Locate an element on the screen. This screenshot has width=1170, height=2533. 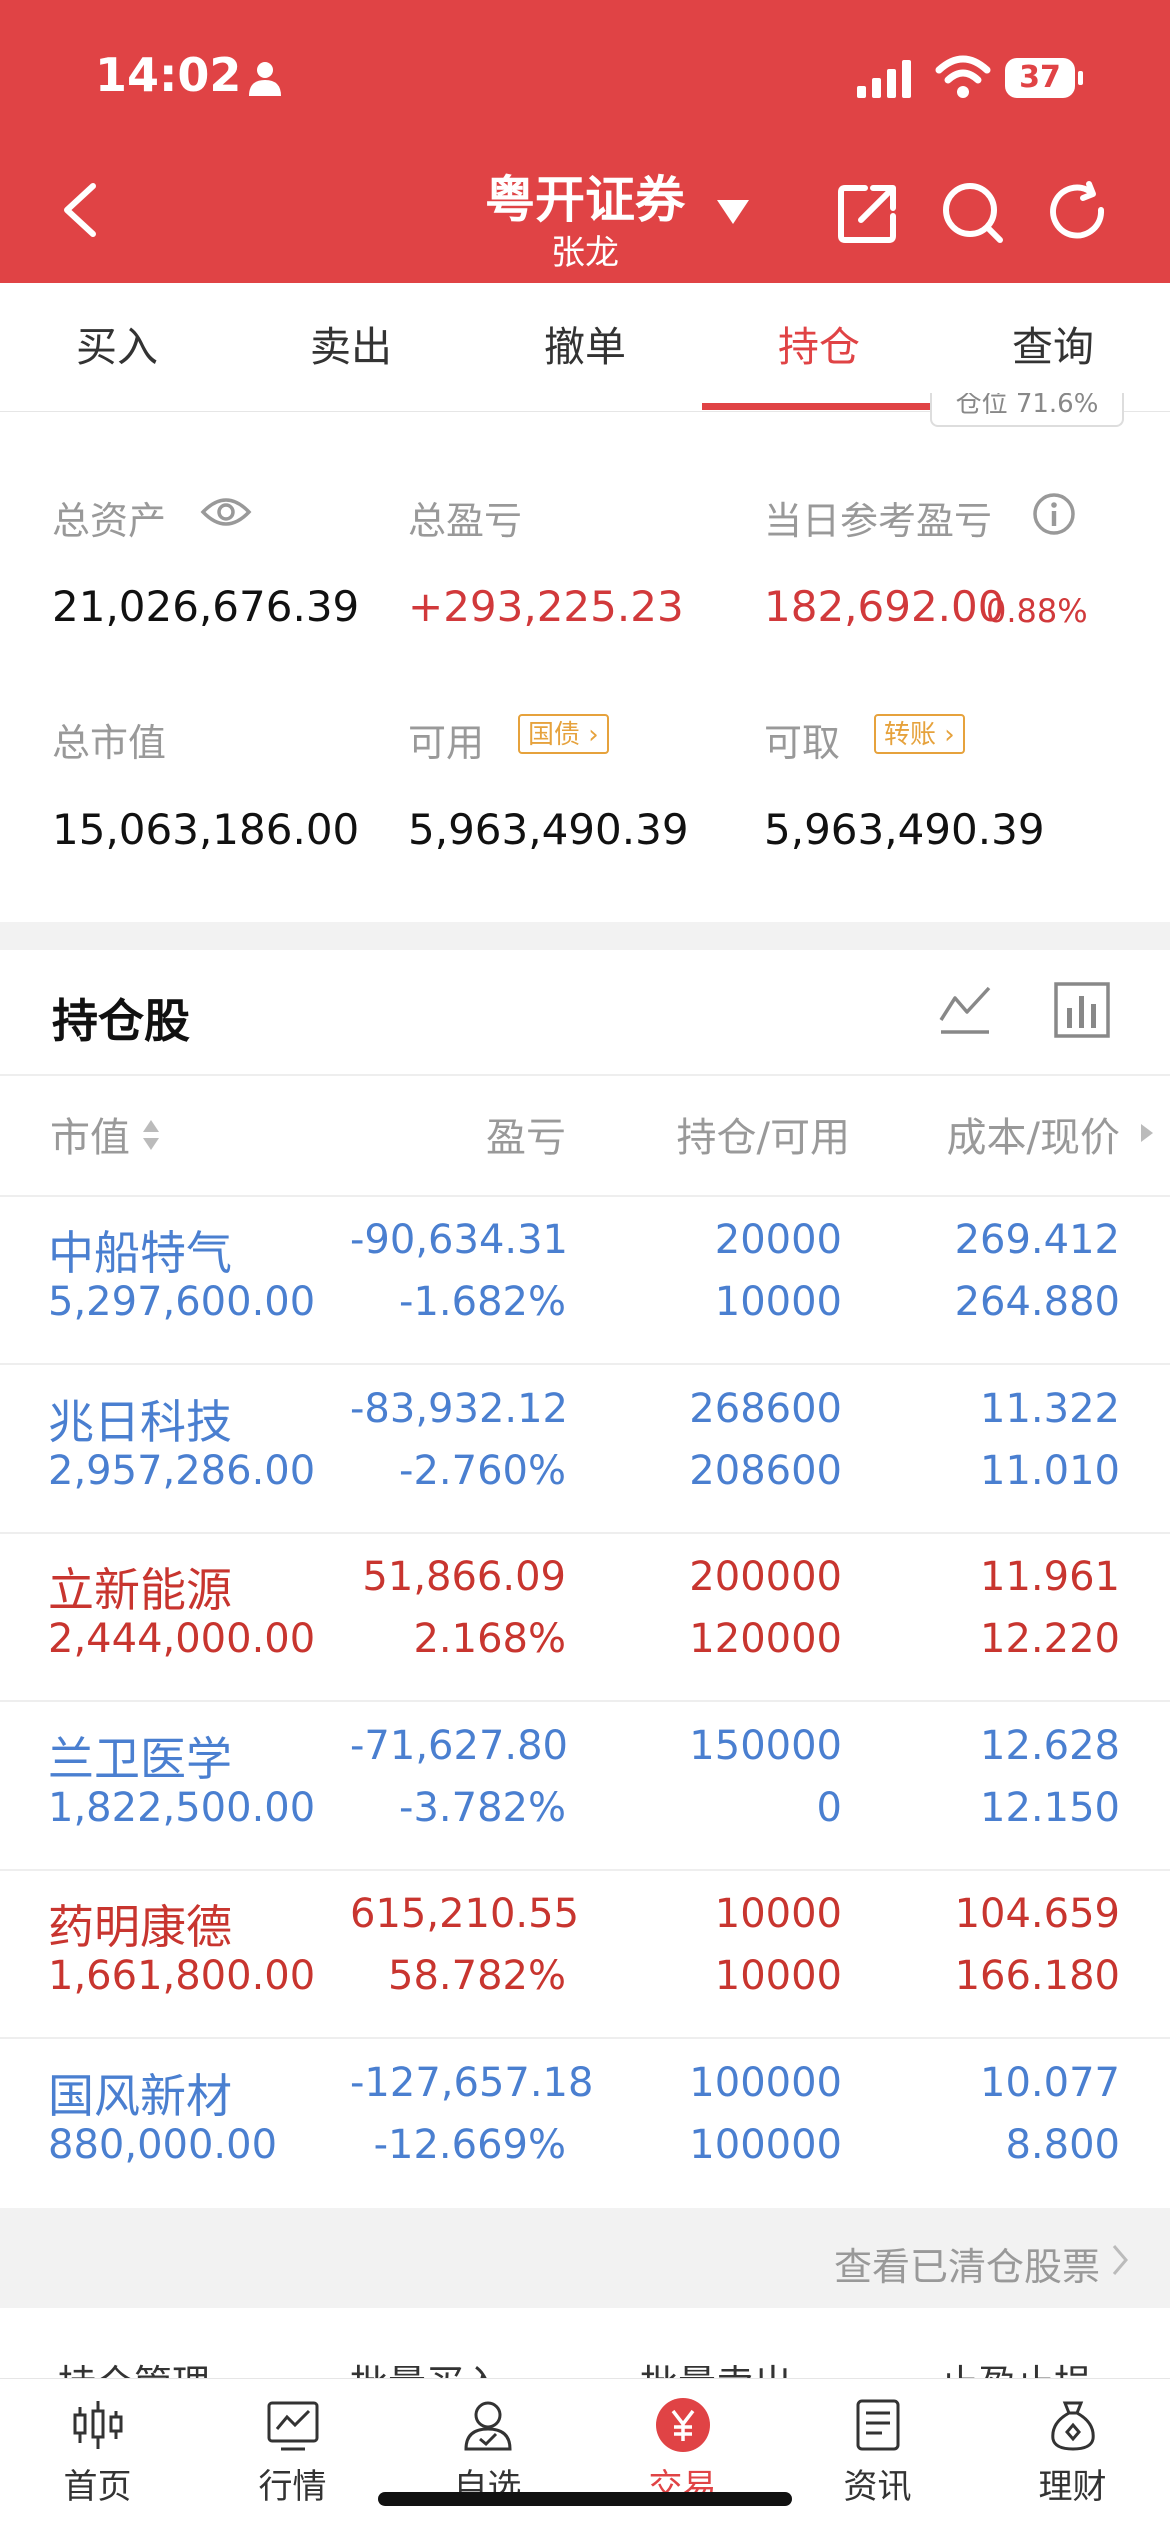
tab-buy: 买入 is located at coordinates (117, 347).